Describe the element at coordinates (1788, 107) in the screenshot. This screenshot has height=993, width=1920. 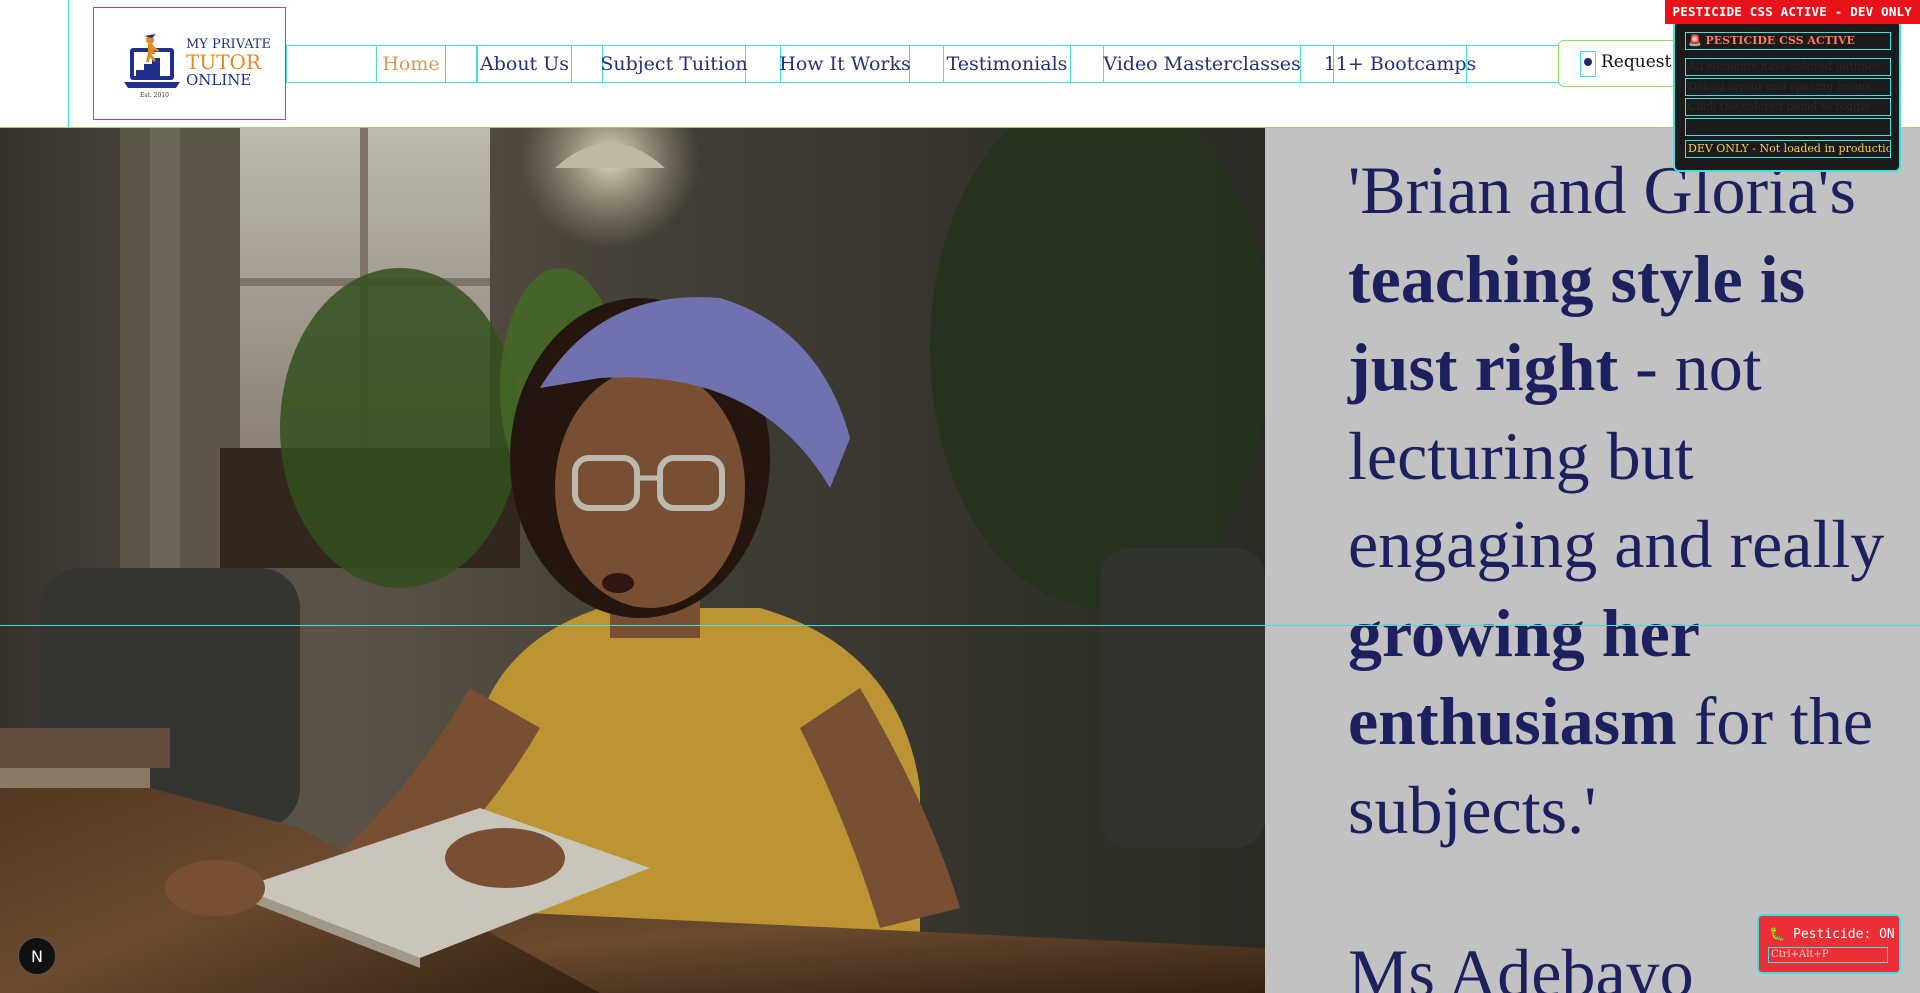
I see `pesticide-panel-row: Click the colored panel to toggle` at that location.